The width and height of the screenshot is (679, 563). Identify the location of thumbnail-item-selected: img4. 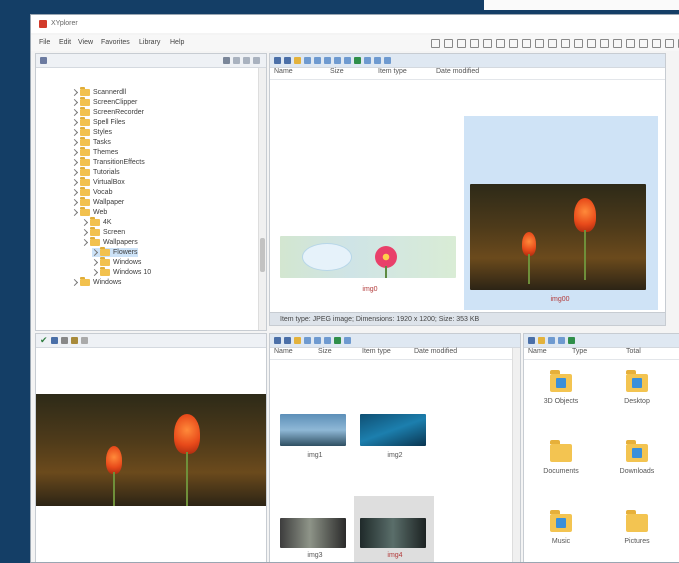
(395, 540).